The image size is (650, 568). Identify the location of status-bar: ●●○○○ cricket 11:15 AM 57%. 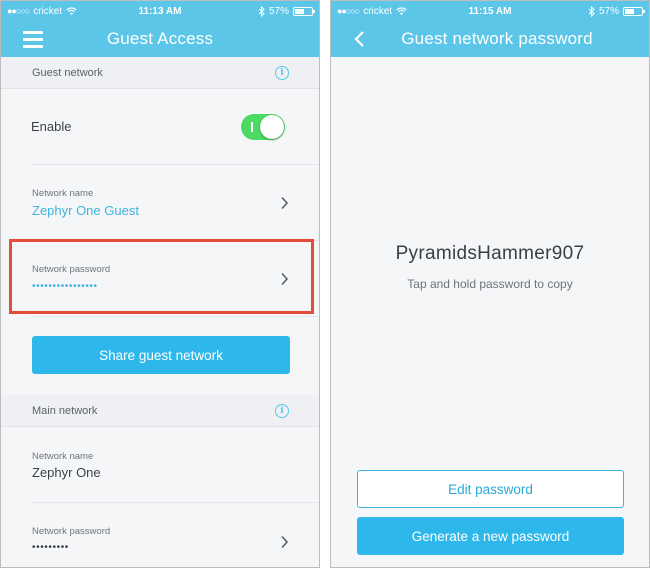
(490, 11).